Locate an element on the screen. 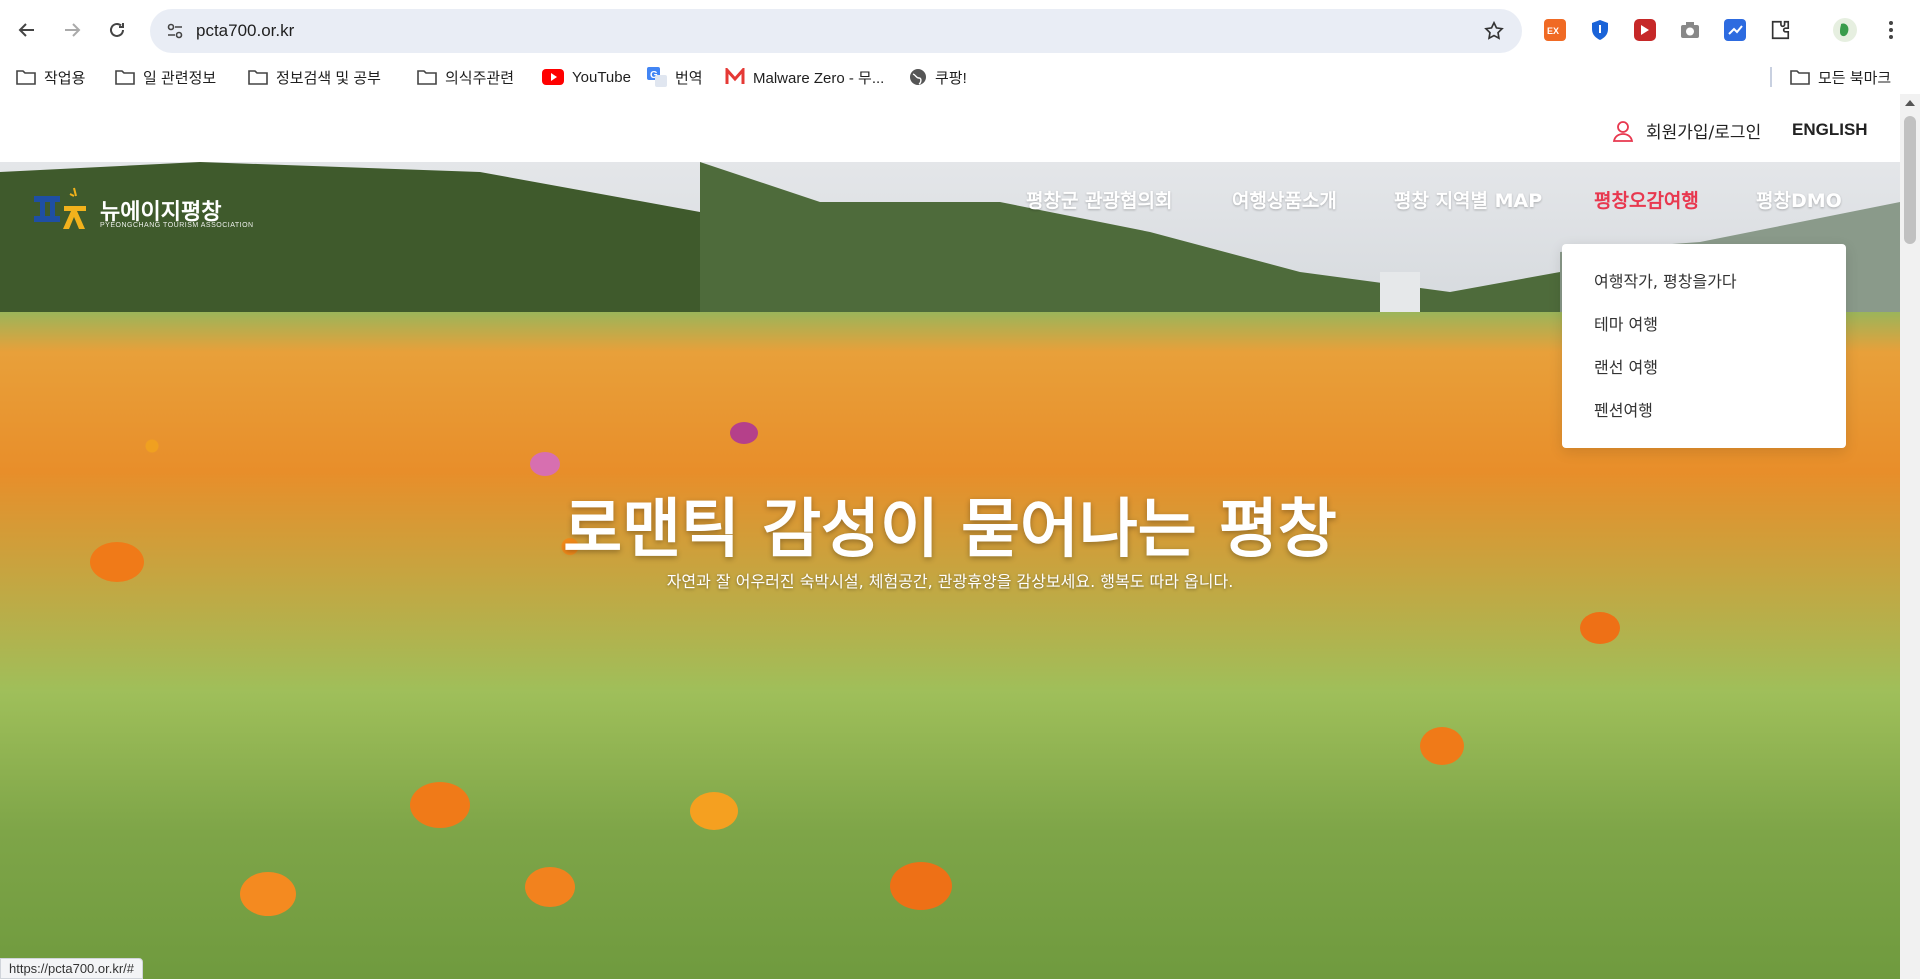 This screenshot has width=1920, height=979. svg-text: EX is located at coordinates (1553, 31).